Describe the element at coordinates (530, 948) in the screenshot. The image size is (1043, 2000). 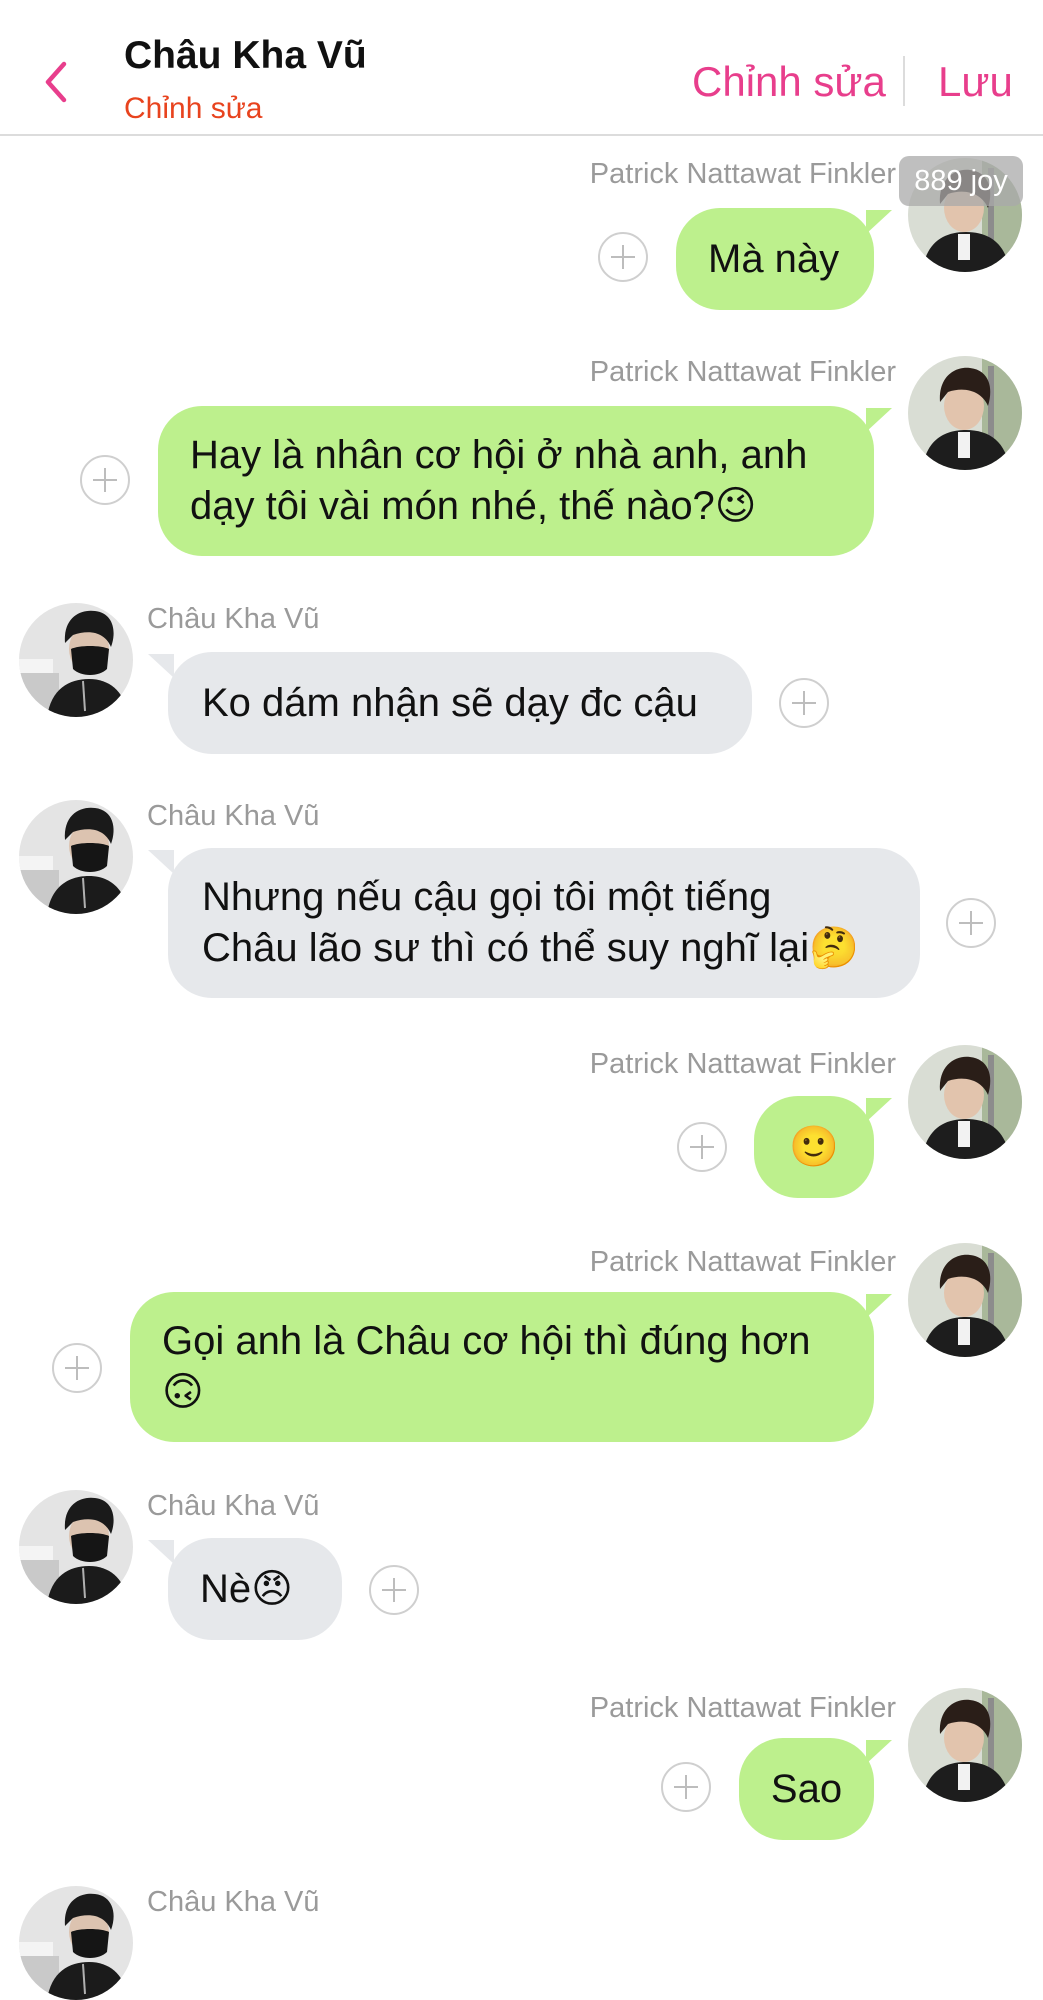
I see `message-text-line: Châu lão sư thì có thể suy nghĩ lại🤔` at that location.